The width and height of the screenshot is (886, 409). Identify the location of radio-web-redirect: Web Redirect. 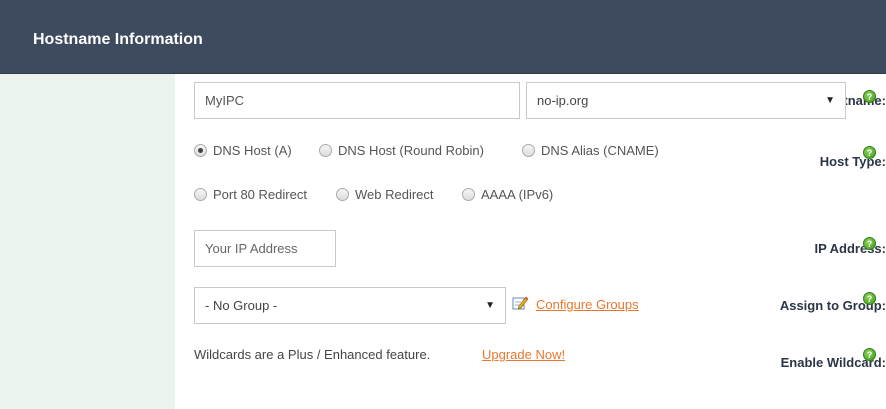
(385, 194).